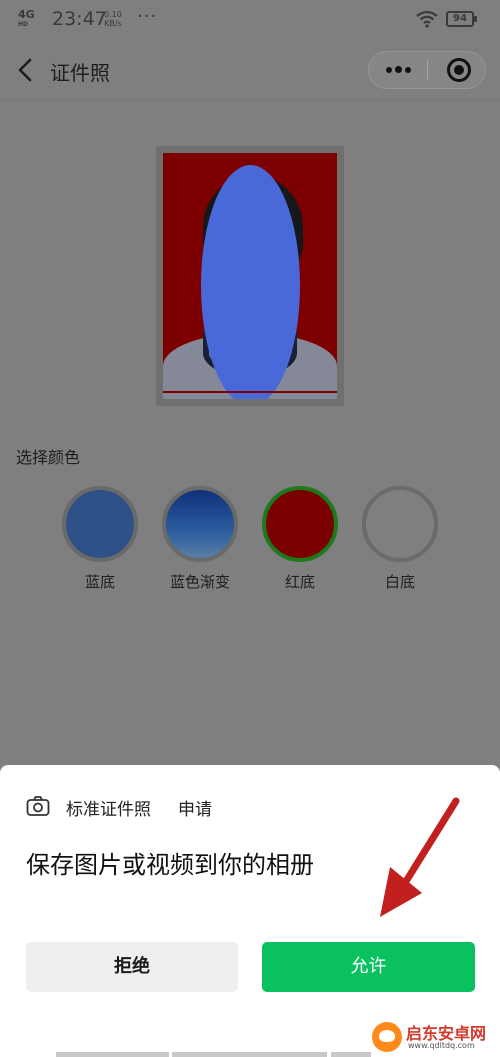  I want to click on color-picker-label: 选择颜色, so click(48, 457).